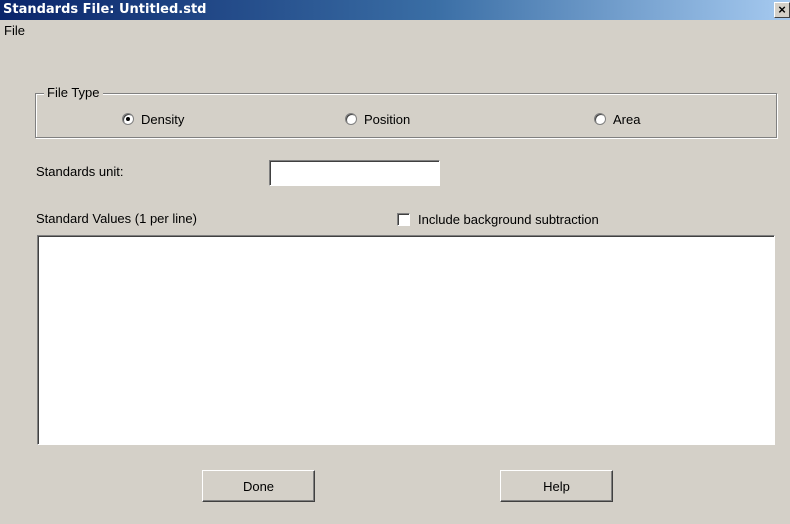 The height and width of the screenshot is (524, 790). I want to click on radio-density-label: Density, so click(163, 119).